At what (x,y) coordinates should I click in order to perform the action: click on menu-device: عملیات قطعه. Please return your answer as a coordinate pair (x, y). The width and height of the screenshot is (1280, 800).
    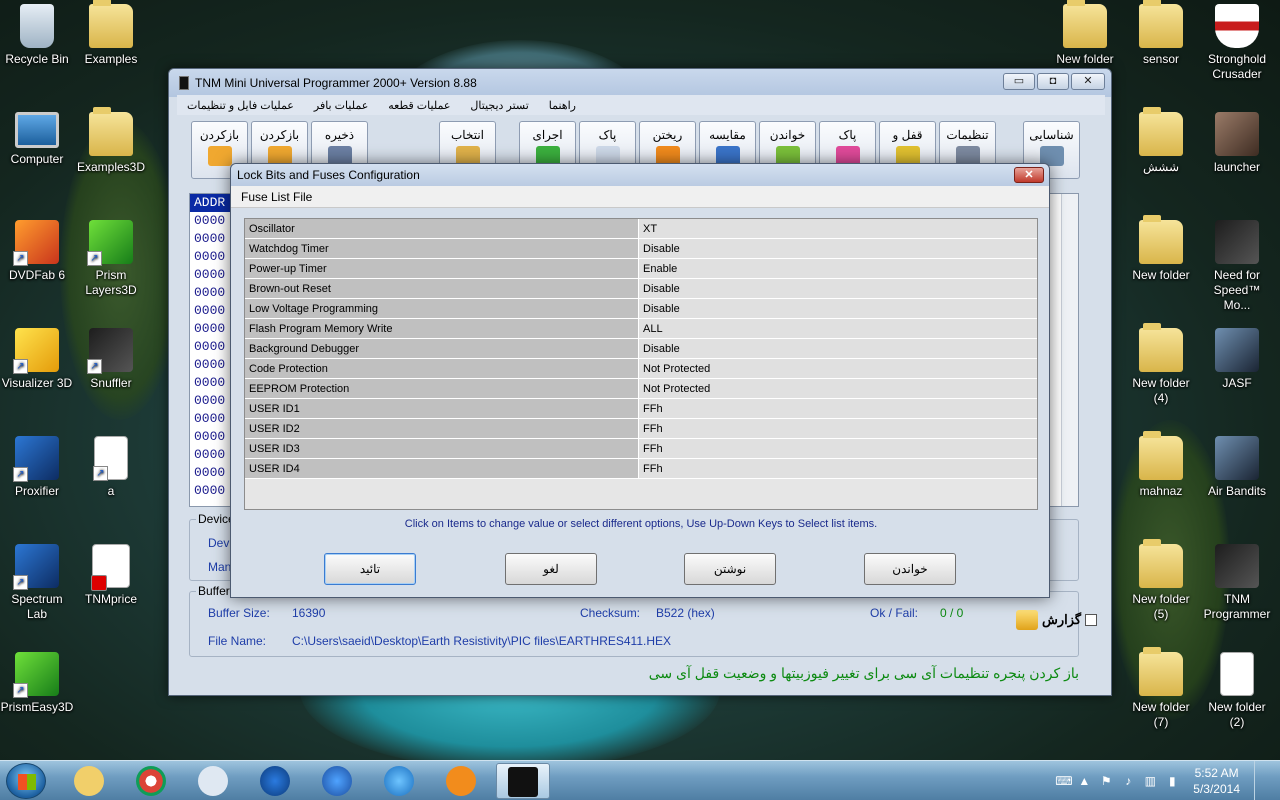
    Looking at the image, I should click on (419, 105).